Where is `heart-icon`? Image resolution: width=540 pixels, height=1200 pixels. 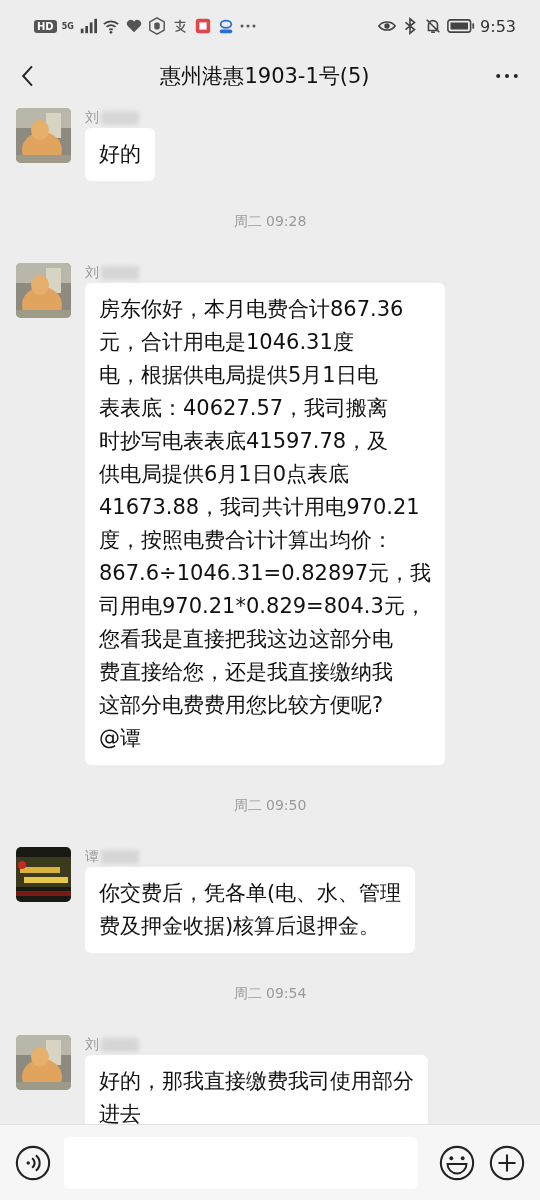
heart-icon is located at coordinates (133, 26).